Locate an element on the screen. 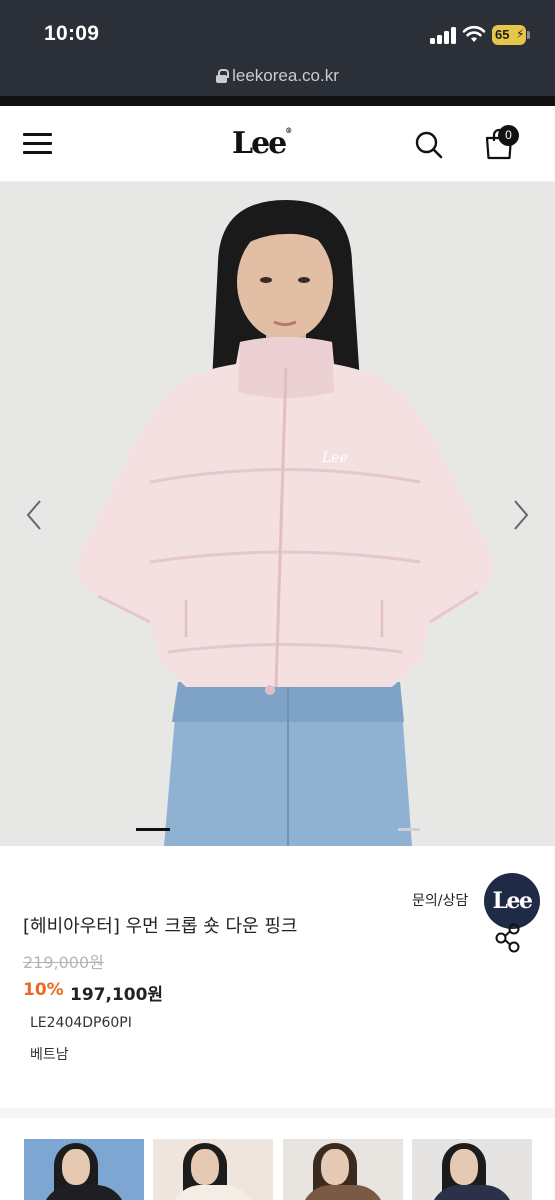 This screenshot has height=1200, width=555. share-icon is located at coordinates (508, 938).